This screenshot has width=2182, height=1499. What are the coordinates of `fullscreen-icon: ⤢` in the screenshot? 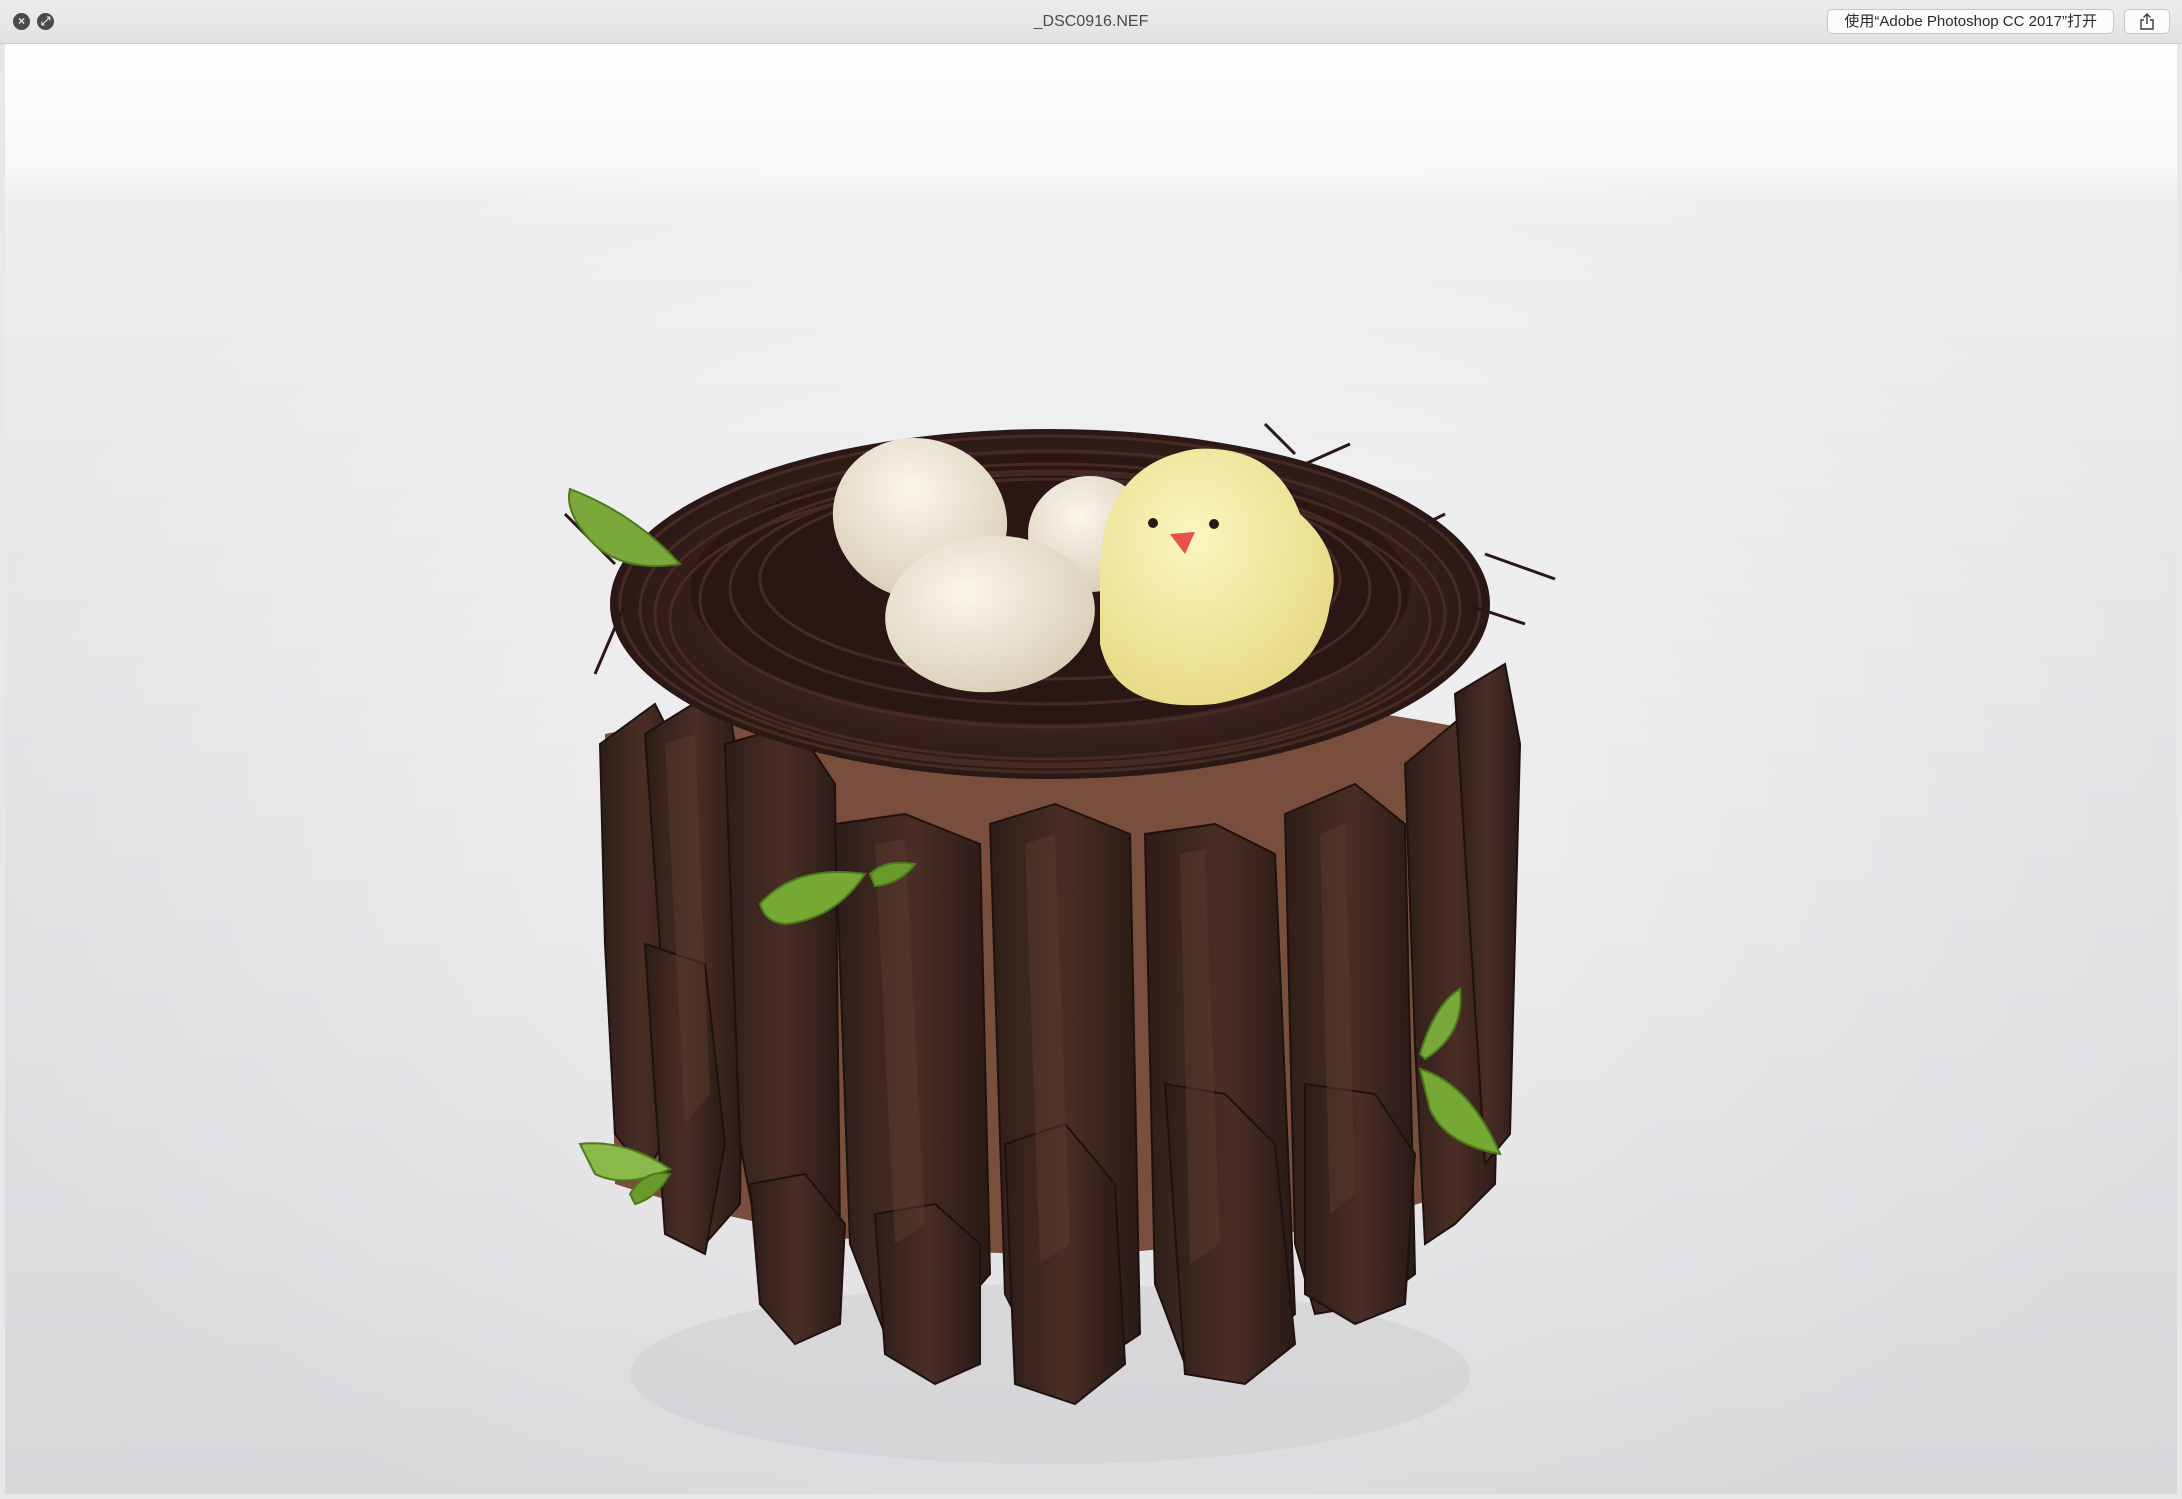 It's located at (45, 21).